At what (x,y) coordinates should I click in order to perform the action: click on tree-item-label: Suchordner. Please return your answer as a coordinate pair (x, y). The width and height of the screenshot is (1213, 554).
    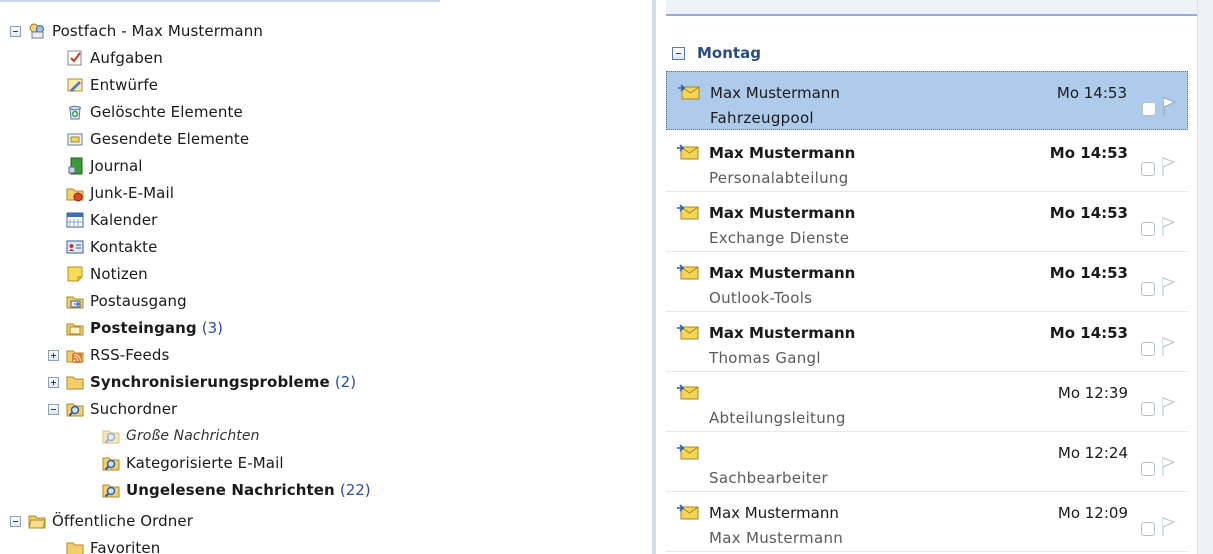
    Looking at the image, I should click on (134, 409).